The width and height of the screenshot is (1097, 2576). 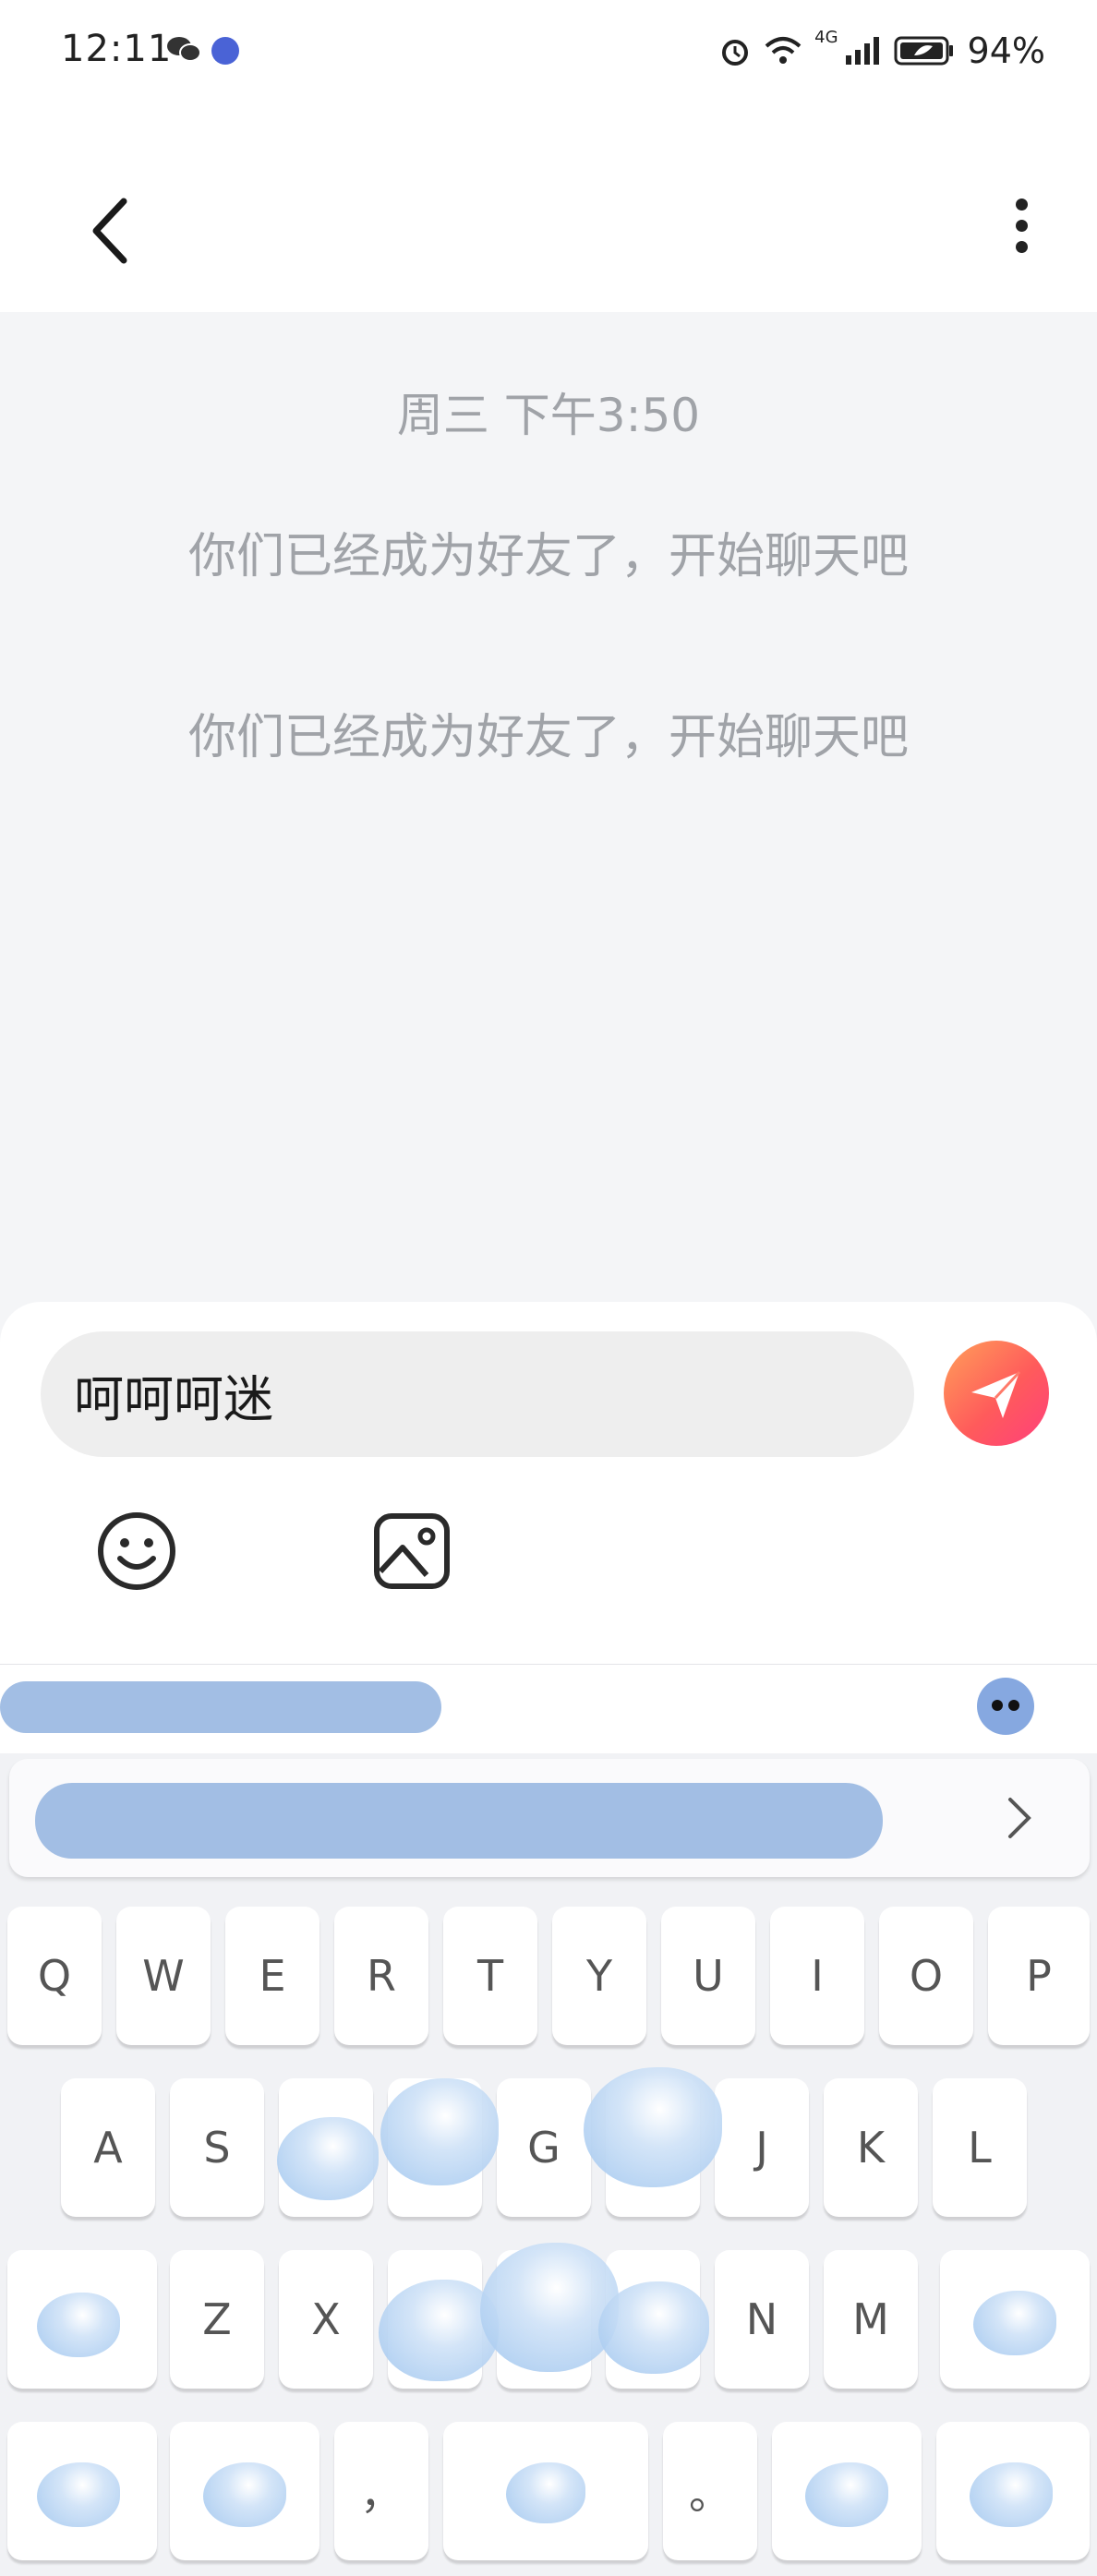 What do you see at coordinates (871, 2147) in the screenshot?
I see `key-k: K` at bounding box center [871, 2147].